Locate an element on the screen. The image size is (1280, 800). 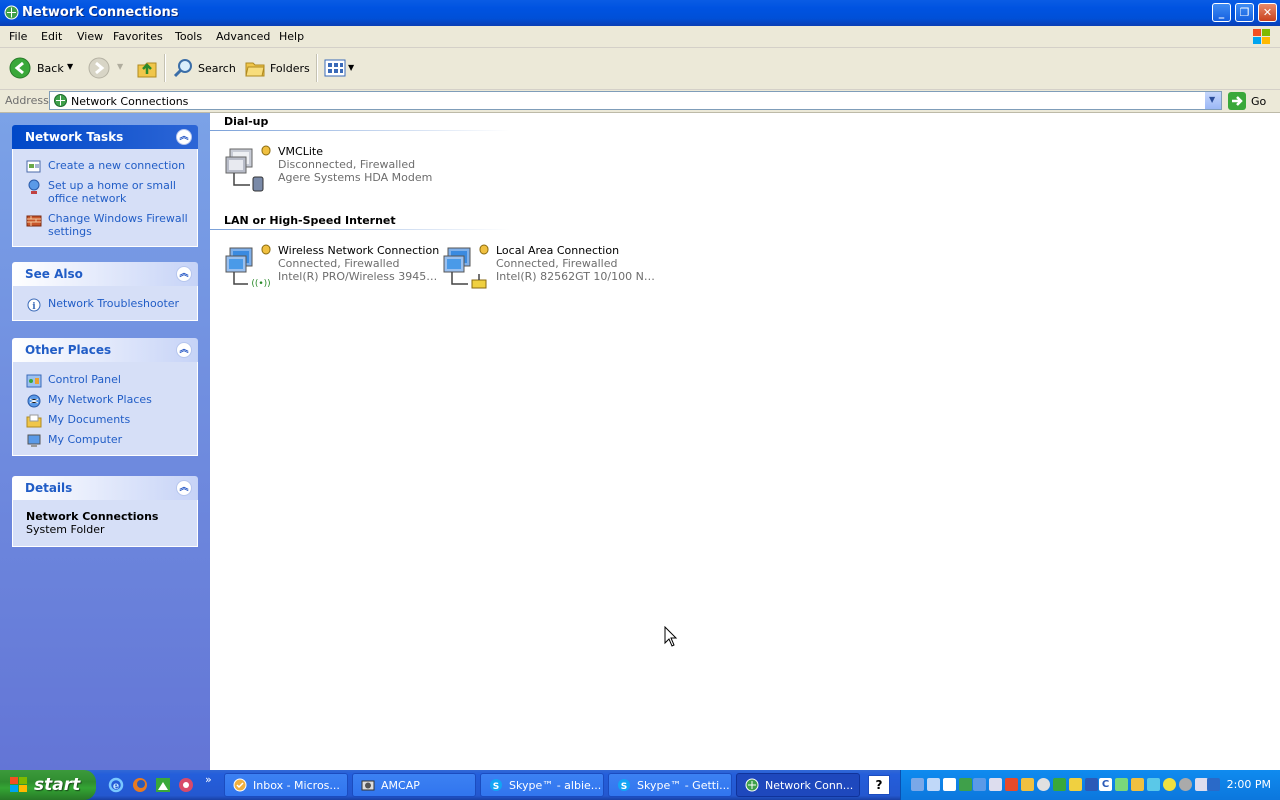
firewall-settings-link: Change Windows Firewall settings is located at coordinates (105, 225).